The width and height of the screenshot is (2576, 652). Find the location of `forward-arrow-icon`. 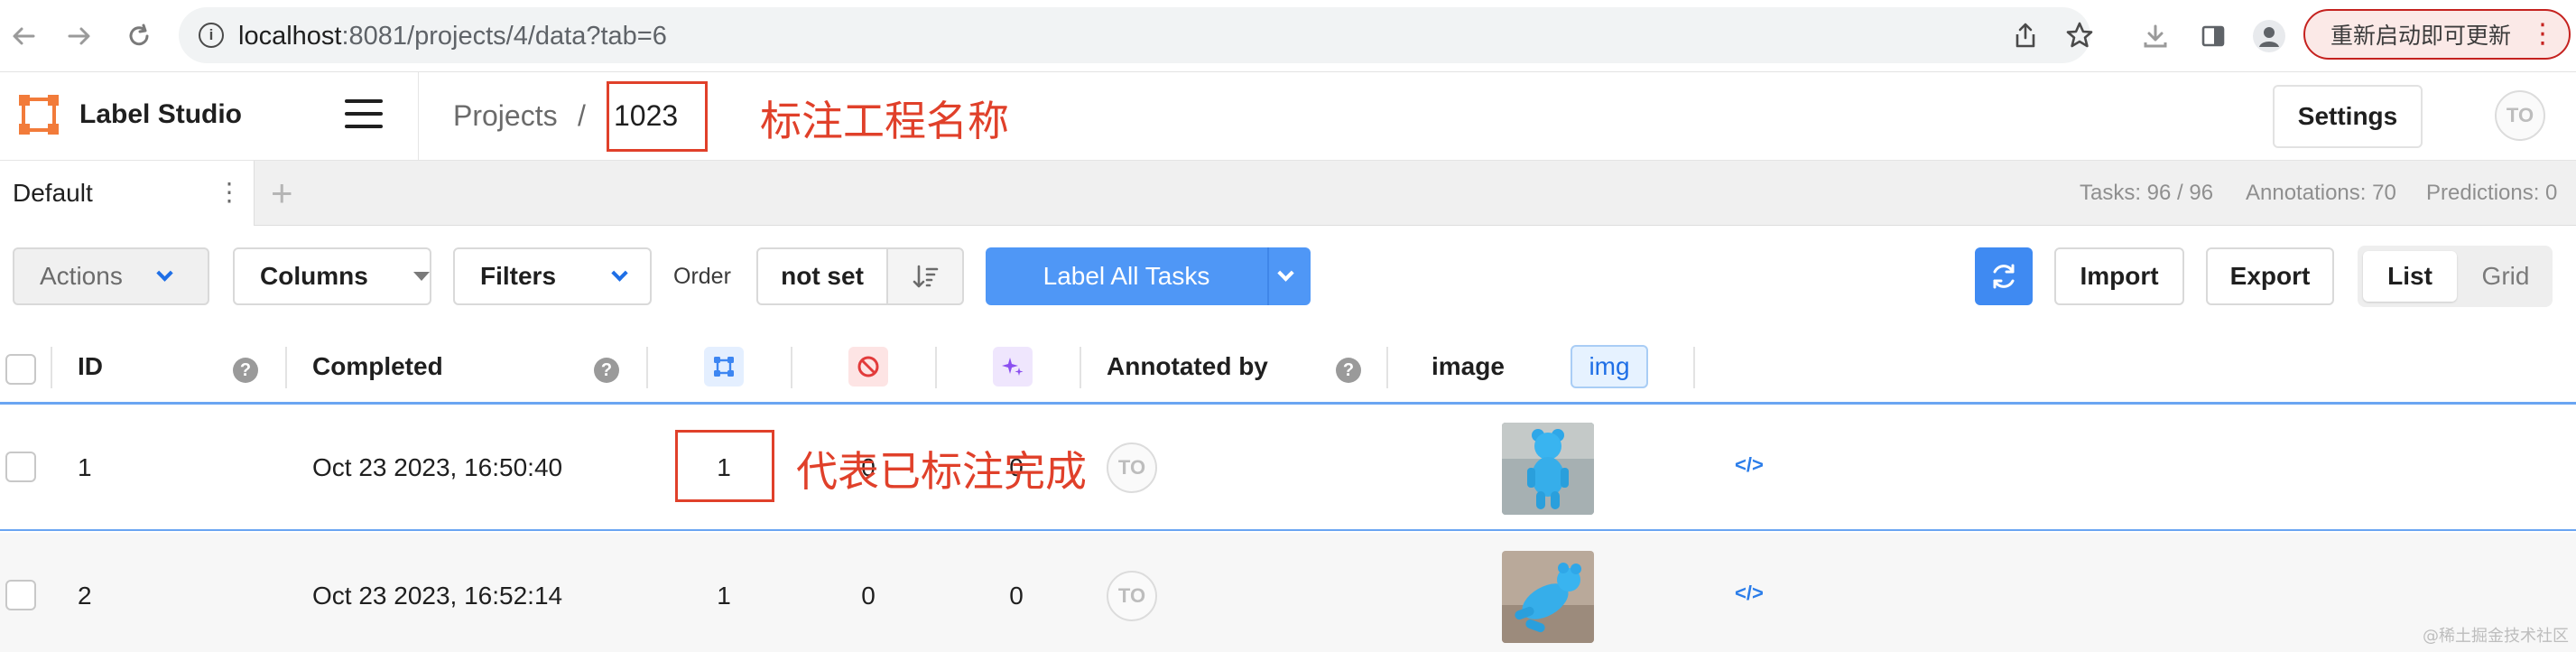

forward-arrow-icon is located at coordinates (79, 36).